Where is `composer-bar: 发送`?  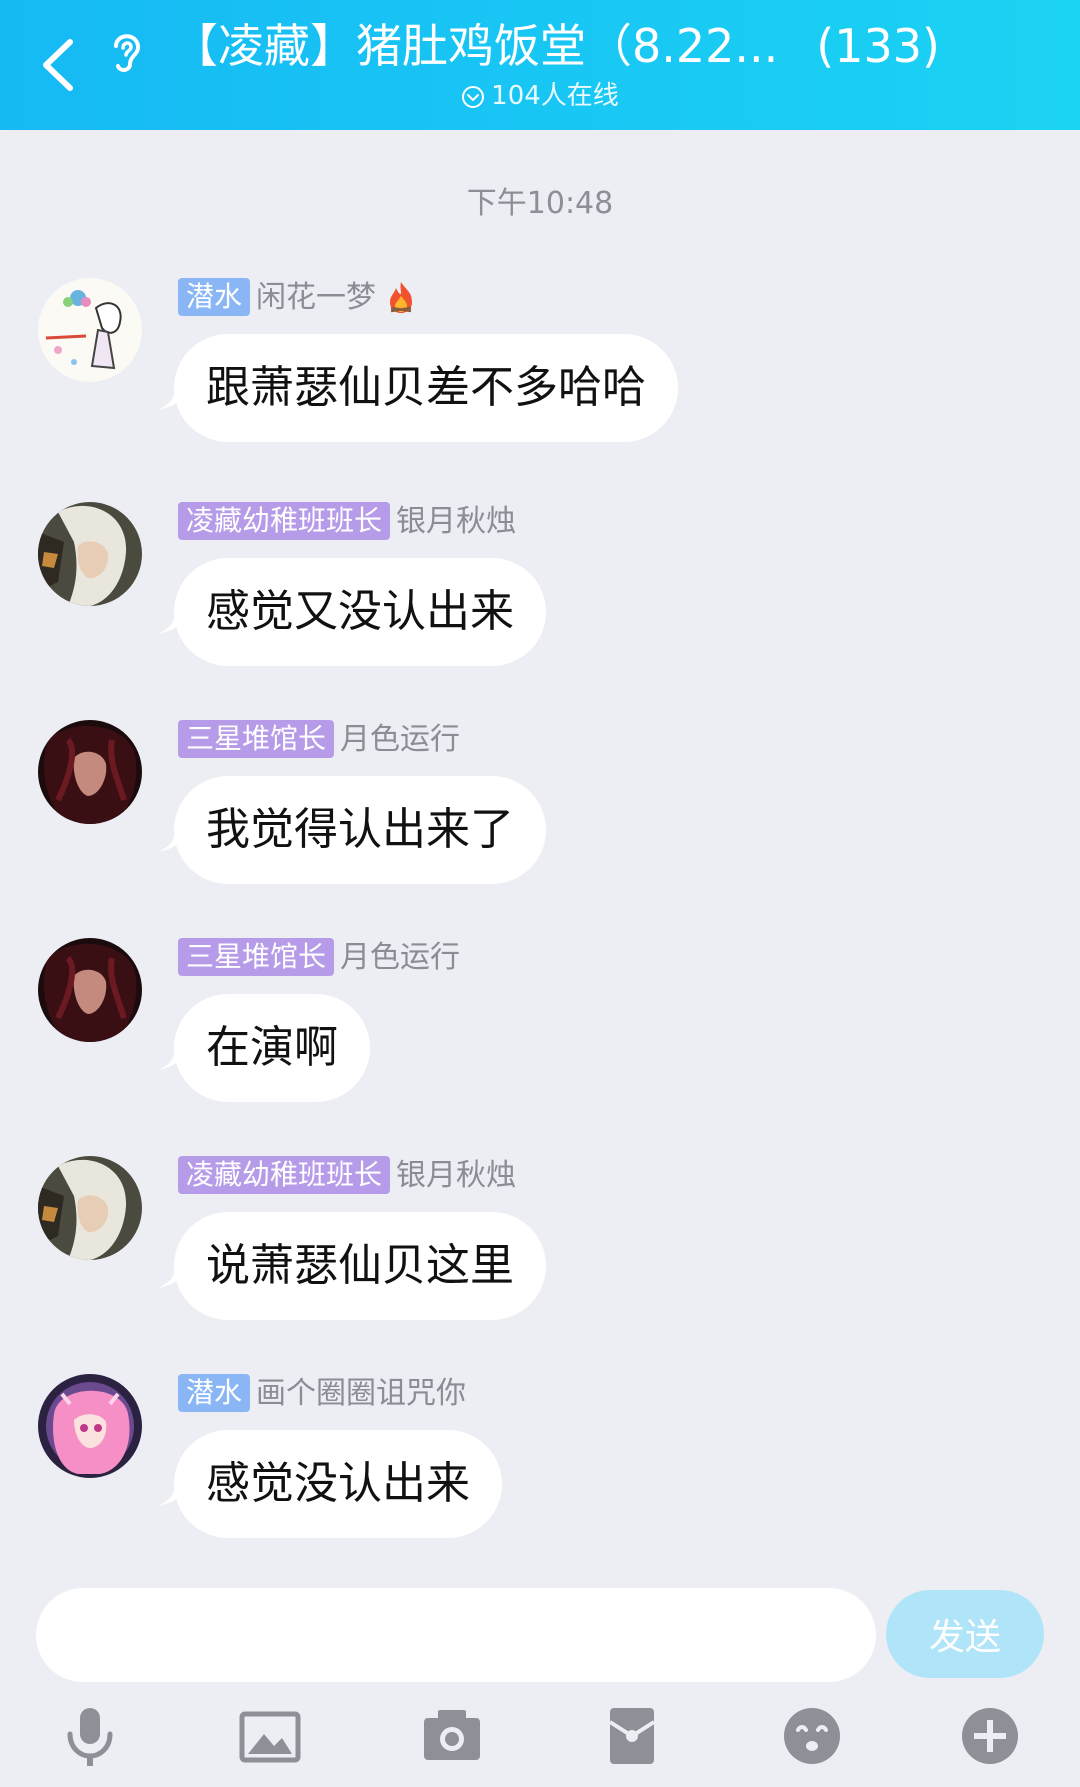 composer-bar: 发送 is located at coordinates (540, 1678).